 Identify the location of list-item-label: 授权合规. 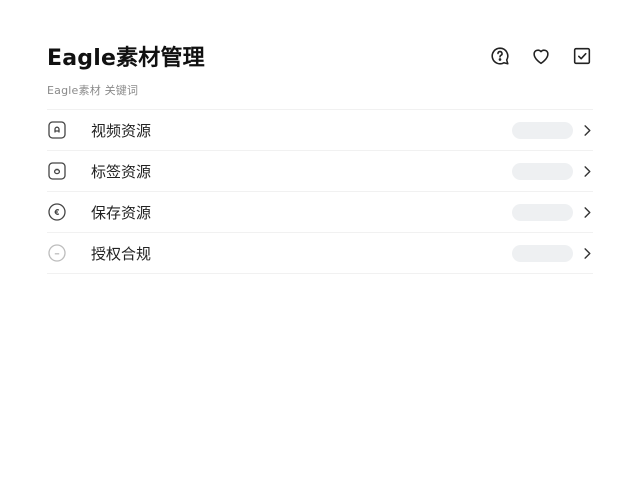
(121, 253).